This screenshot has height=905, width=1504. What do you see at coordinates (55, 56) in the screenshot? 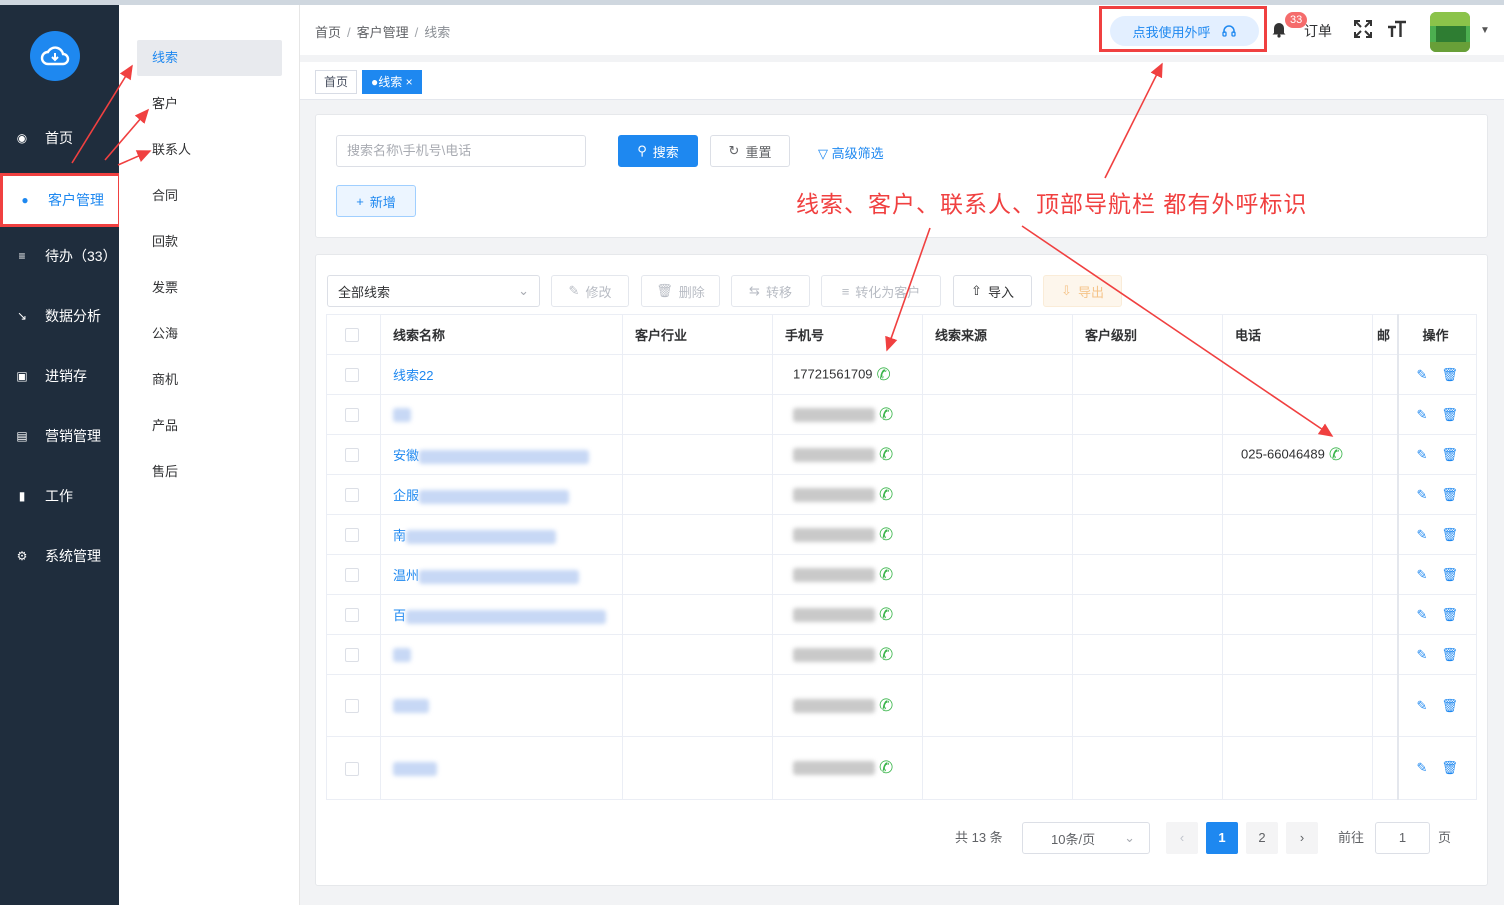
I see `cloud-logo-icon` at bounding box center [55, 56].